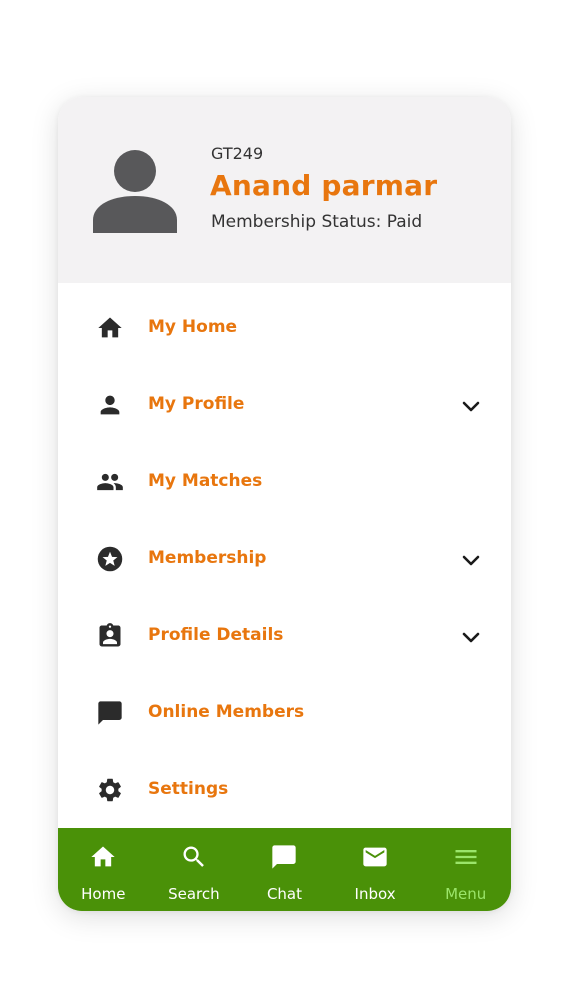  I want to click on menu-item-label: Settings, so click(188, 789).